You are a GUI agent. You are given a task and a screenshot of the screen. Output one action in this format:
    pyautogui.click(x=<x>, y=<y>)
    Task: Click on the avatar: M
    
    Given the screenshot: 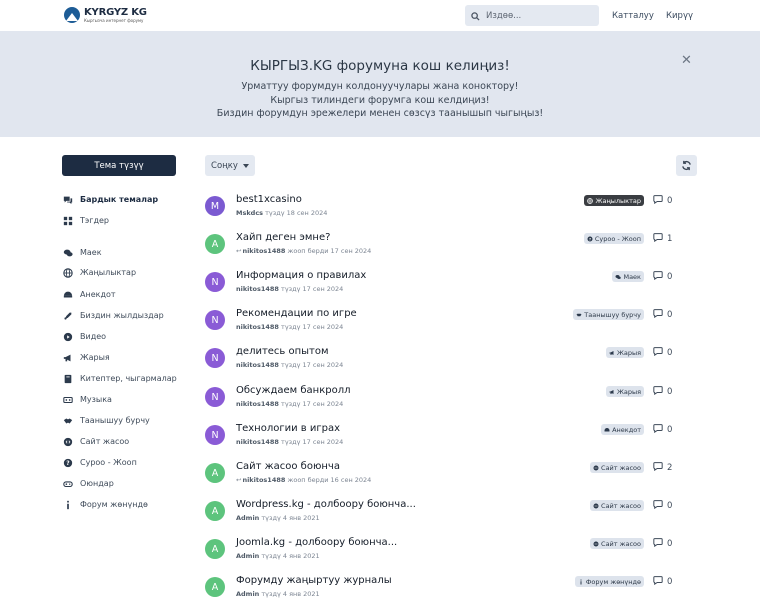 What is the action you would take?
    pyautogui.click(x=215, y=206)
    